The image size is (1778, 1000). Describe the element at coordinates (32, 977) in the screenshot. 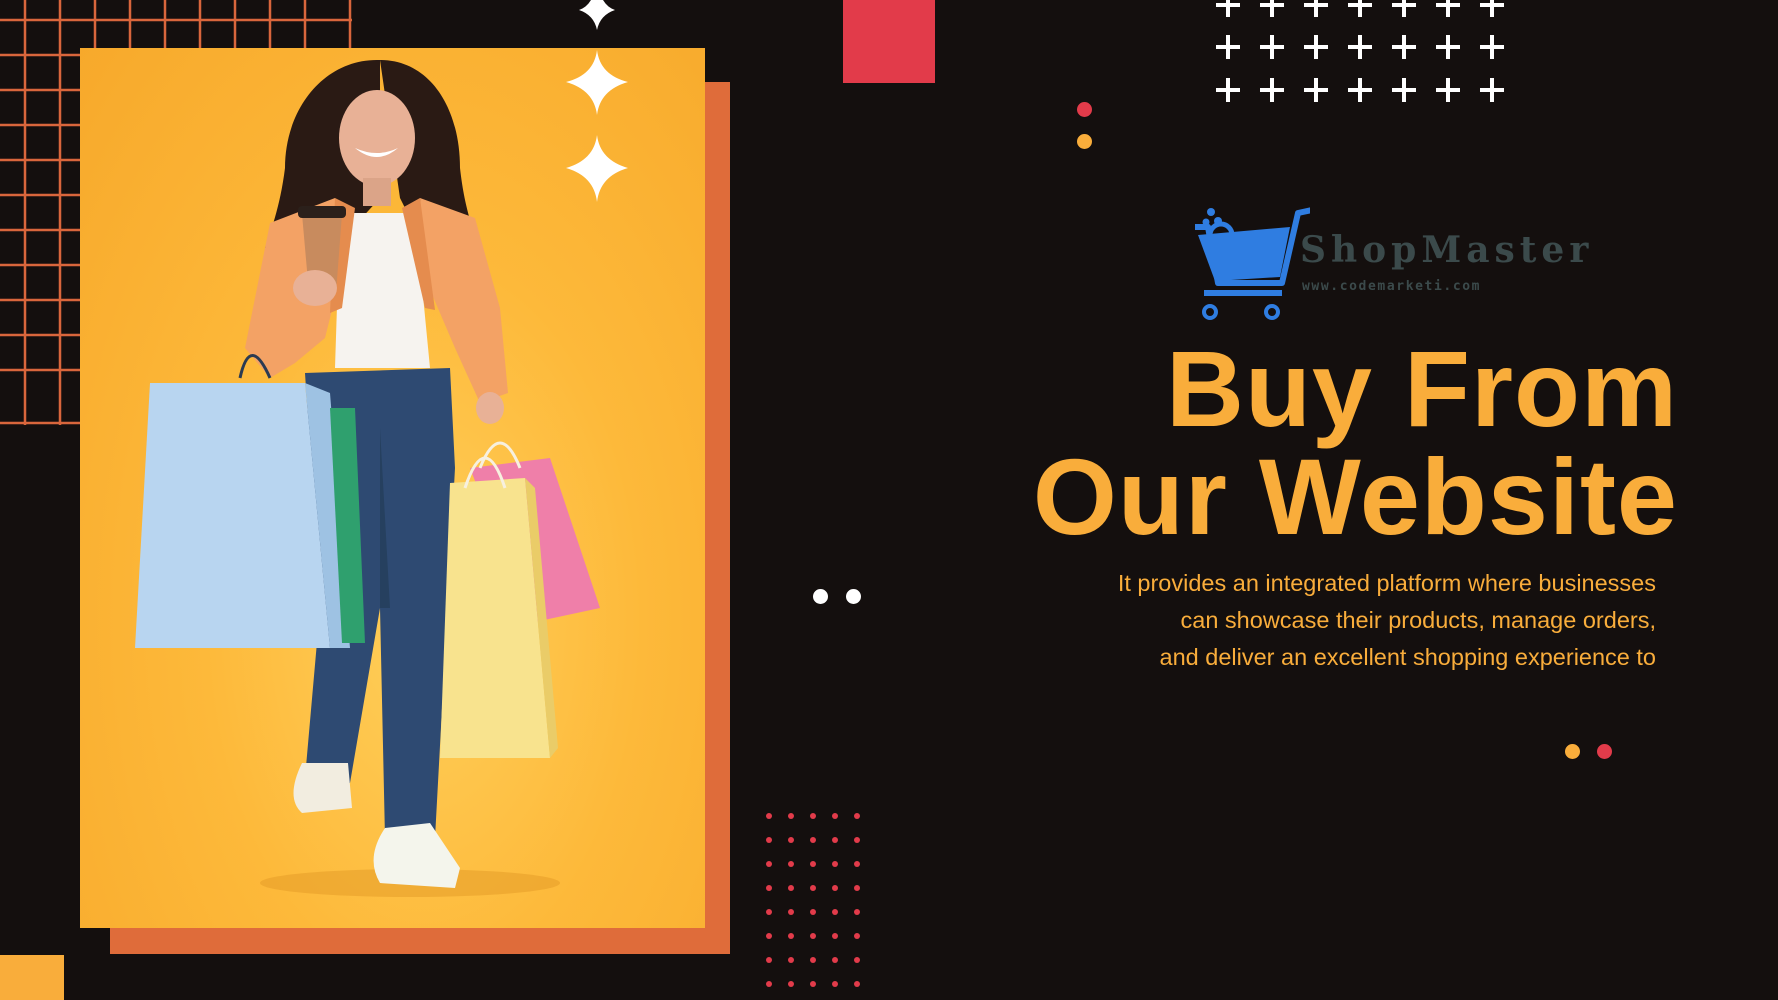

I see `corner-block-yellow` at that location.